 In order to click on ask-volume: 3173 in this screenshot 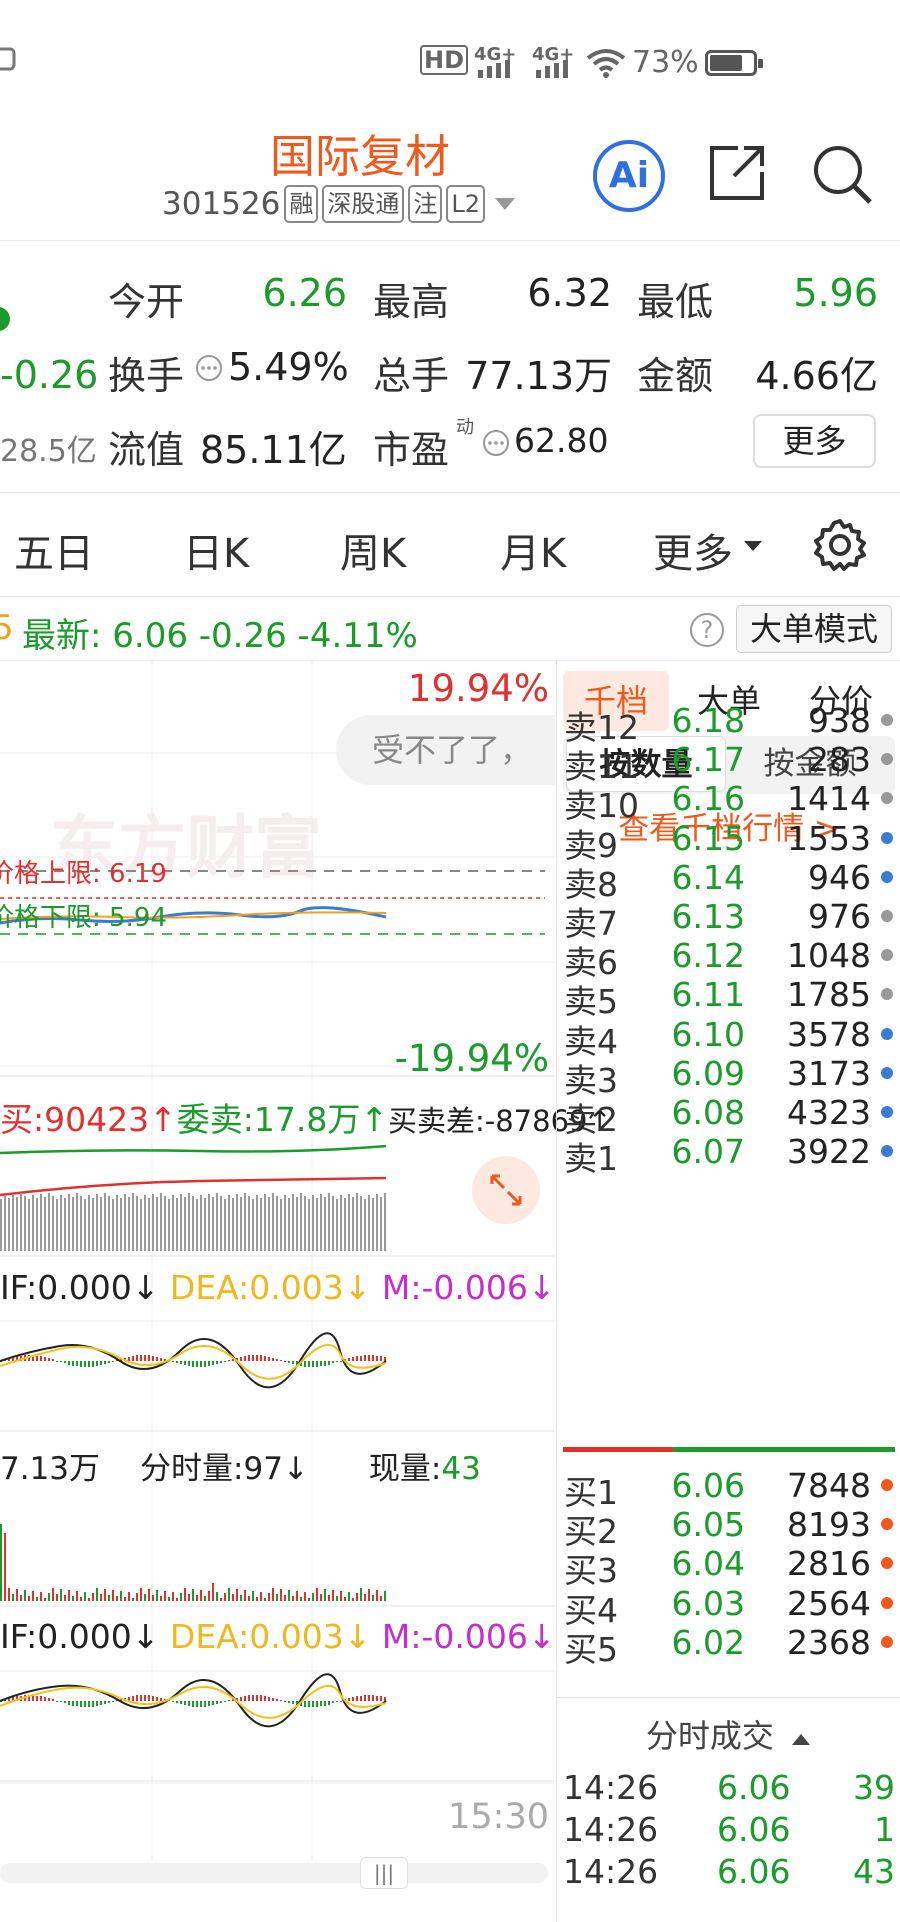, I will do `click(829, 1073)`.